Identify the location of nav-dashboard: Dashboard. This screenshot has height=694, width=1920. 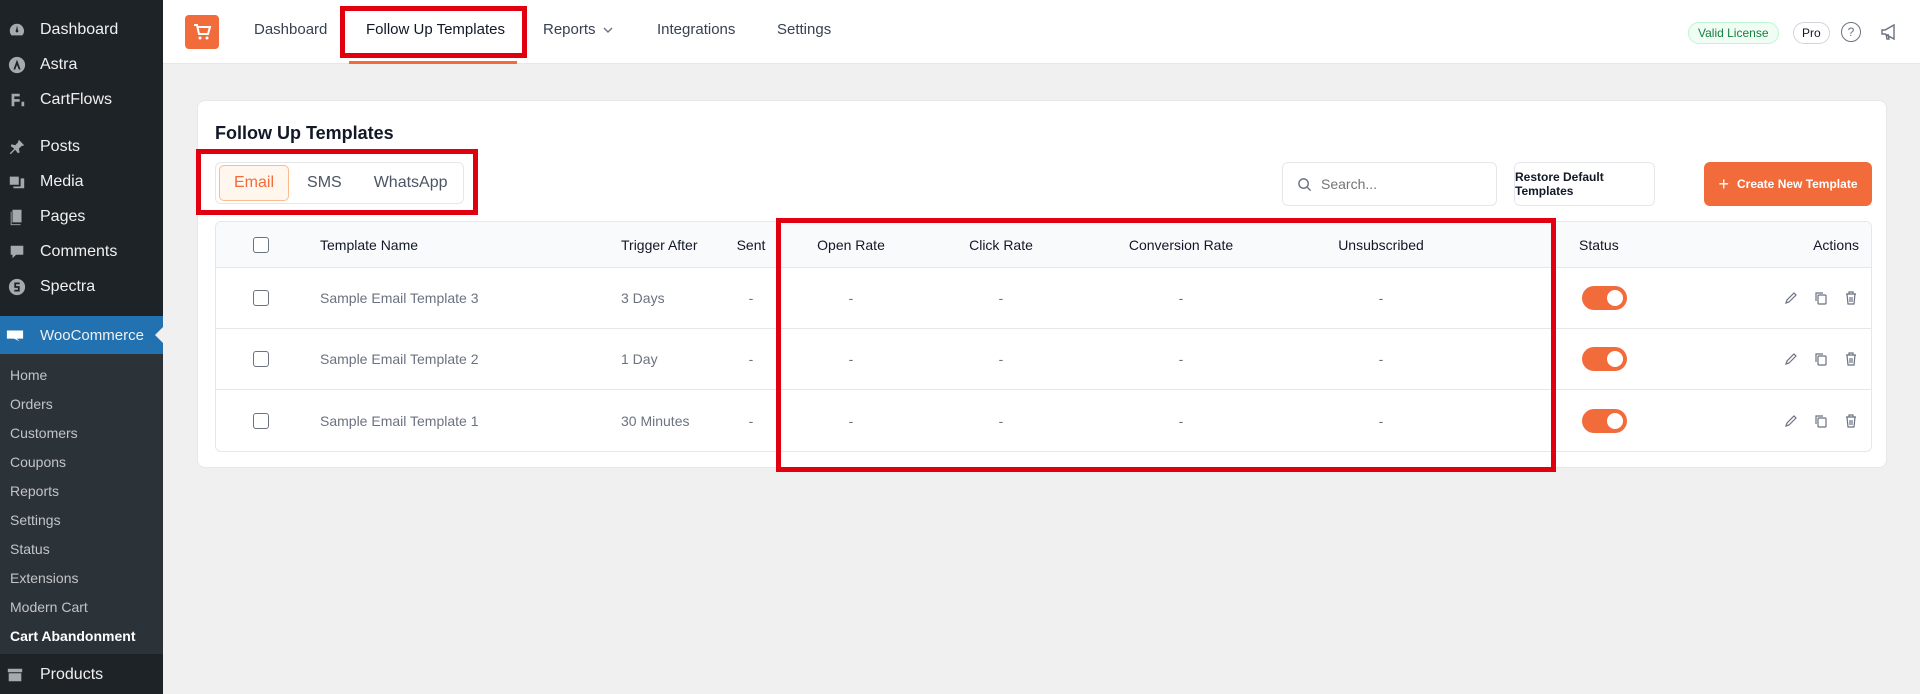
(290, 29).